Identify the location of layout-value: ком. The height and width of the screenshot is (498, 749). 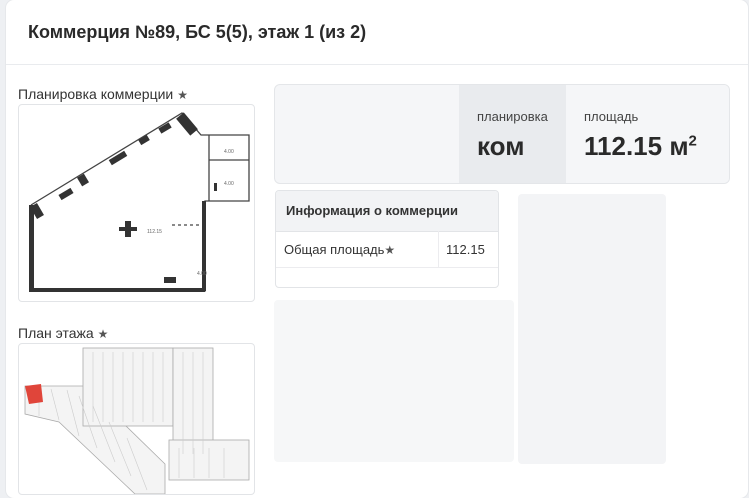
(501, 146).